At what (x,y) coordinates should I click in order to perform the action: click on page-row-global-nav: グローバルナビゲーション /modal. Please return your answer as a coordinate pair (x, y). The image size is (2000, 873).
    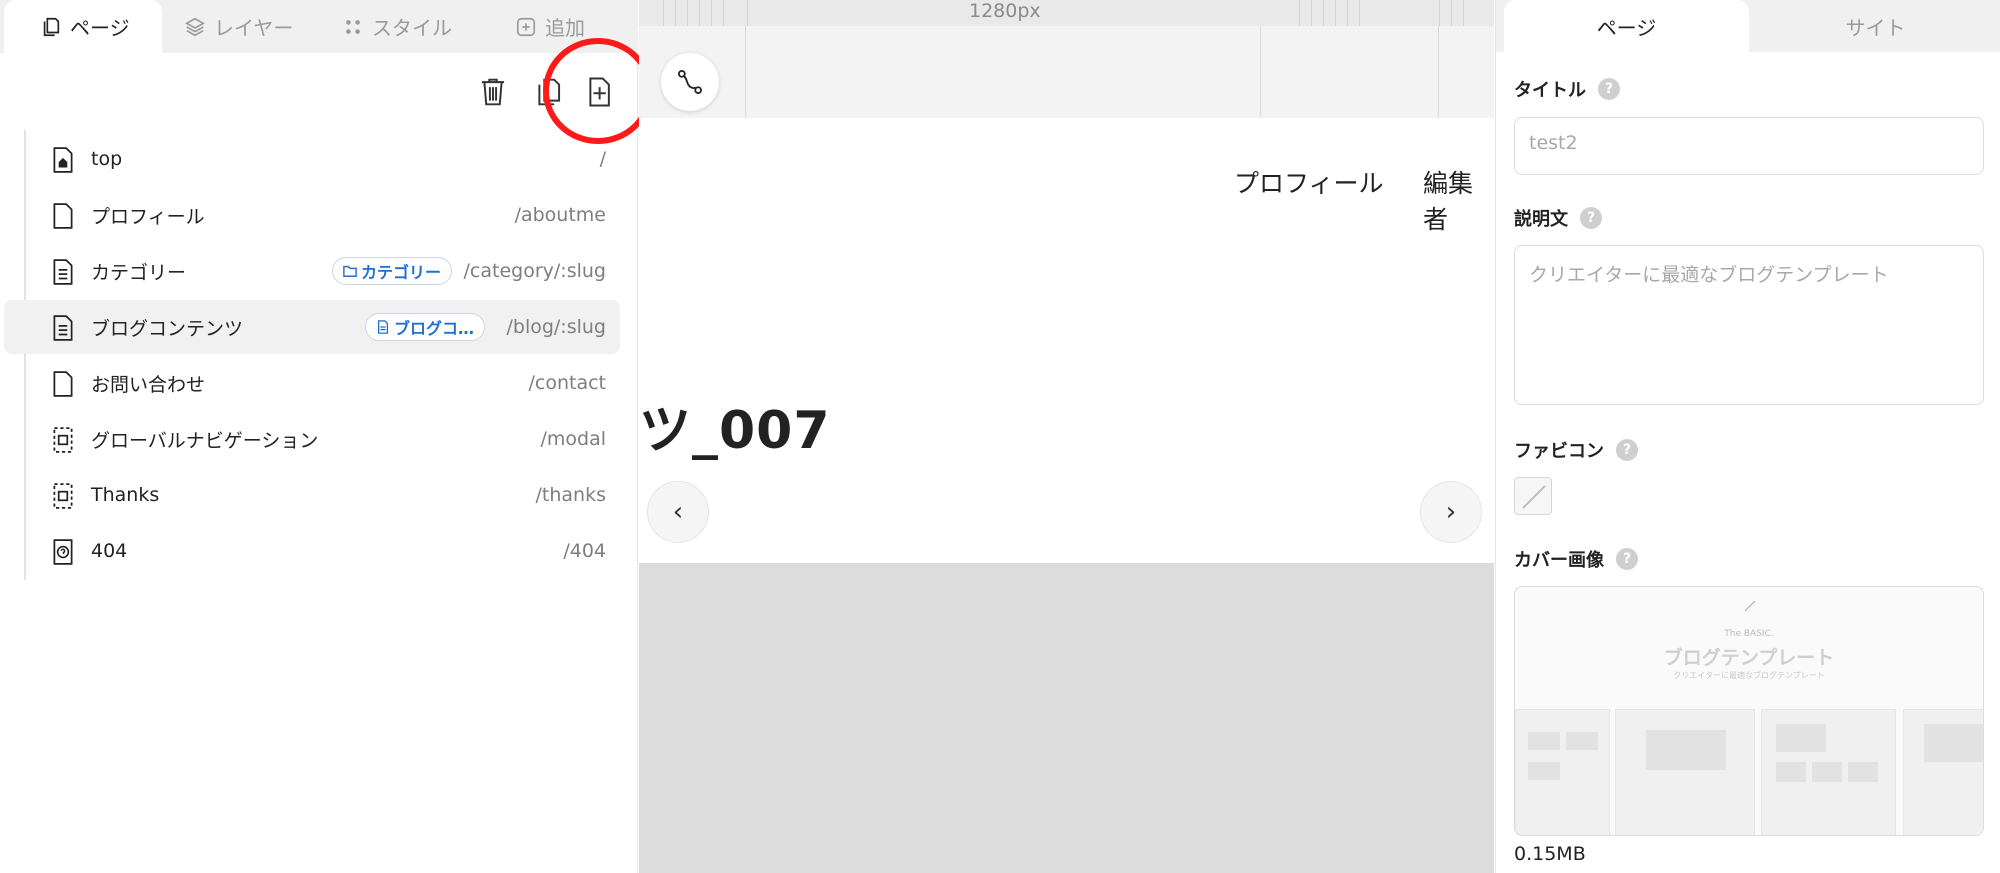
    Looking at the image, I should click on (312, 439).